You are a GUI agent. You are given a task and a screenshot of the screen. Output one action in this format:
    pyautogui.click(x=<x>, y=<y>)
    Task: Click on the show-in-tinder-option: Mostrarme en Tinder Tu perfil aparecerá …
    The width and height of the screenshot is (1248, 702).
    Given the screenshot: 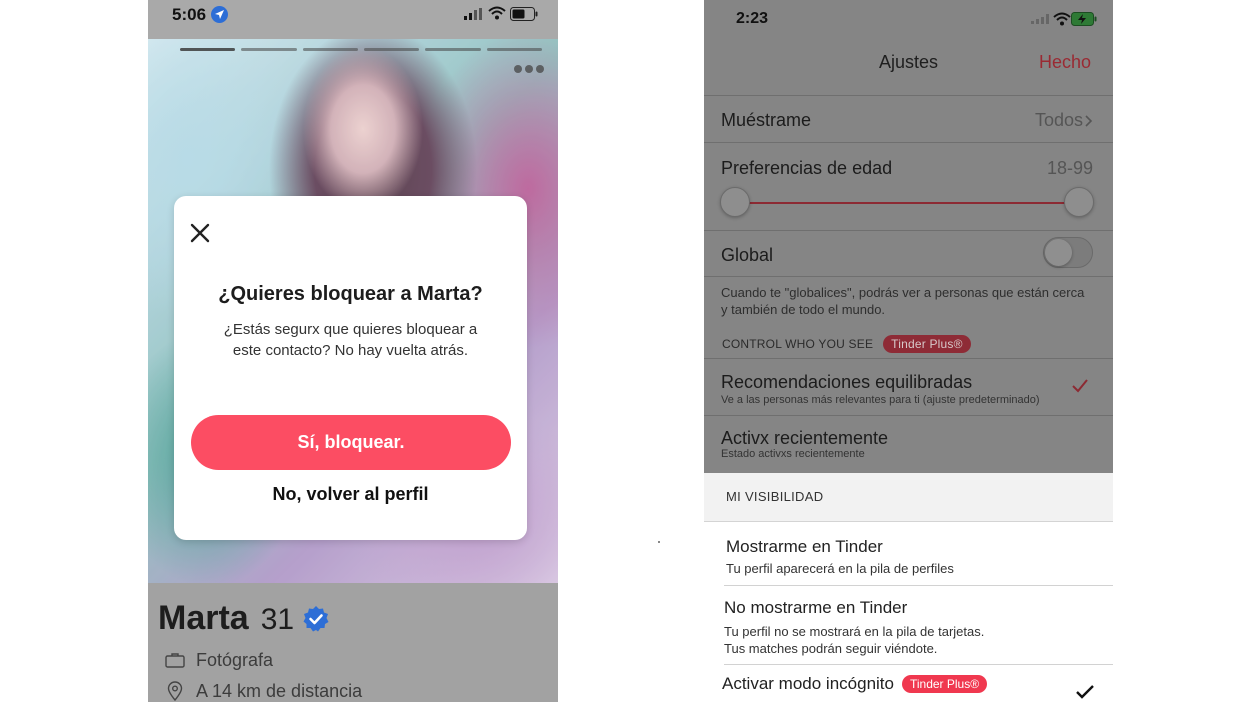 What is the action you would take?
    pyautogui.click(x=908, y=553)
    